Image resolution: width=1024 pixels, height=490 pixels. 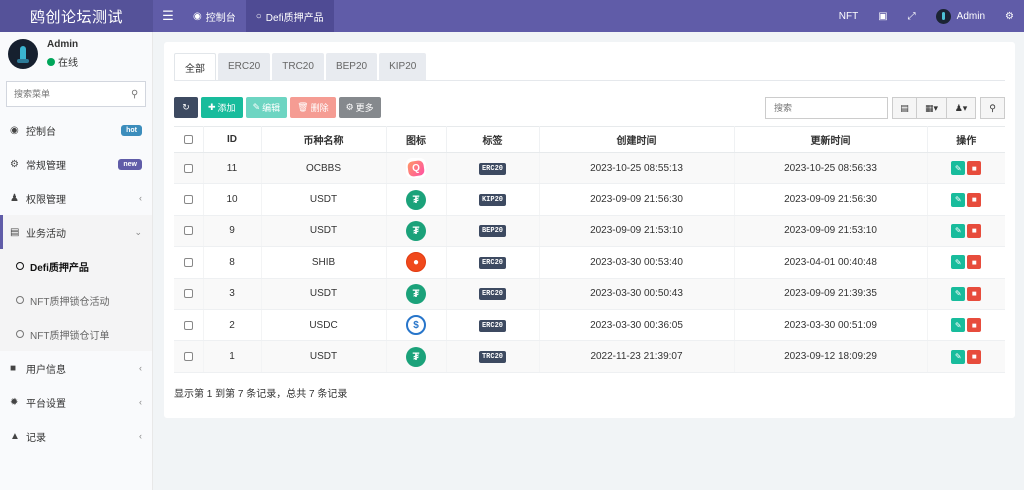 What do you see at coordinates (214, 16) in the screenshot?
I see `top-nav-dashboard: ◉ 控制台` at bounding box center [214, 16].